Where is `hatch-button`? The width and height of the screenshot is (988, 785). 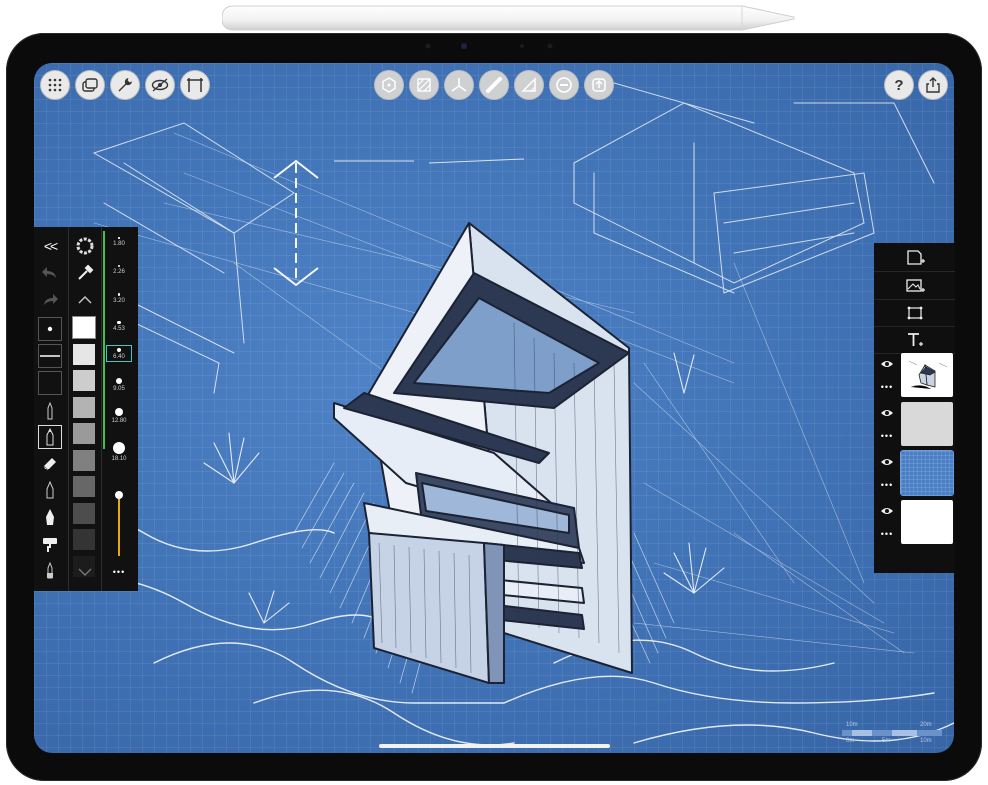
hatch-button is located at coordinates (424, 85).